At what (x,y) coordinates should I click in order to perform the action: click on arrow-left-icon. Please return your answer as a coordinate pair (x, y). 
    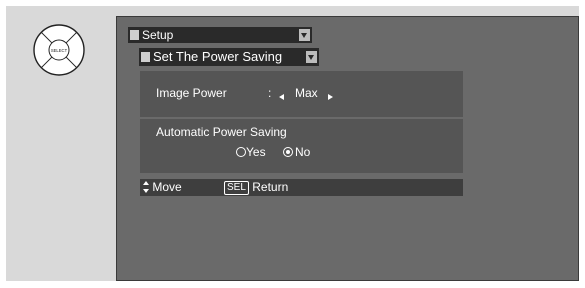
    Looking at the image, I should click on (281, 96).